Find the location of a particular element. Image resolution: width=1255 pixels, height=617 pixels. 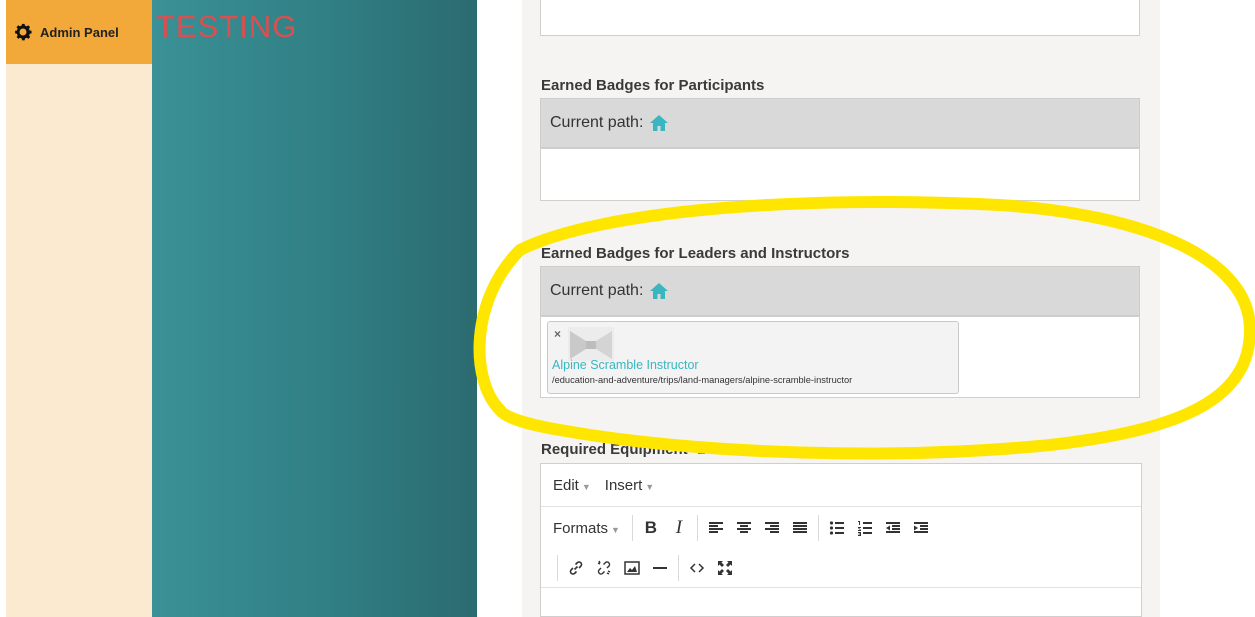

remove-link-button is located at coordinates (604, 568).